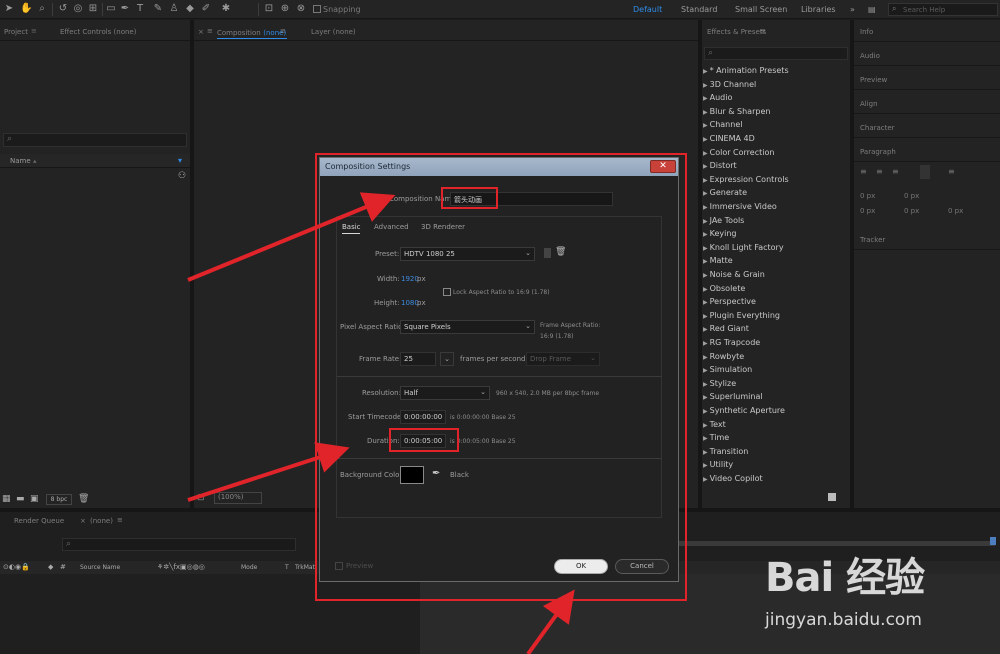 Image resolution: width=1000 pixels, height=654 pixels. What do you see at coordinates (746, 70) in the screenshot?
I see `effects-item: ▶ * Animation Presets` at bounding box center [746, 70].